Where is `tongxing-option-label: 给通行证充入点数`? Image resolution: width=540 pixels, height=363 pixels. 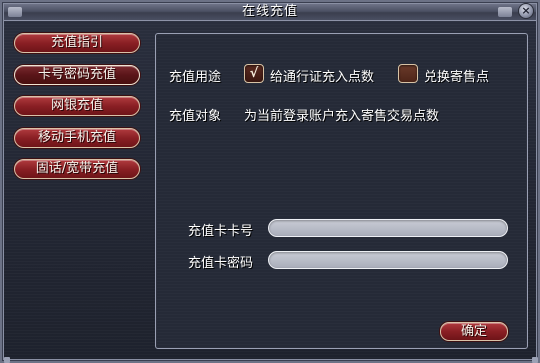
tongxing-option-label: 给通行证充入点数 is located at coordinates (322, 75).